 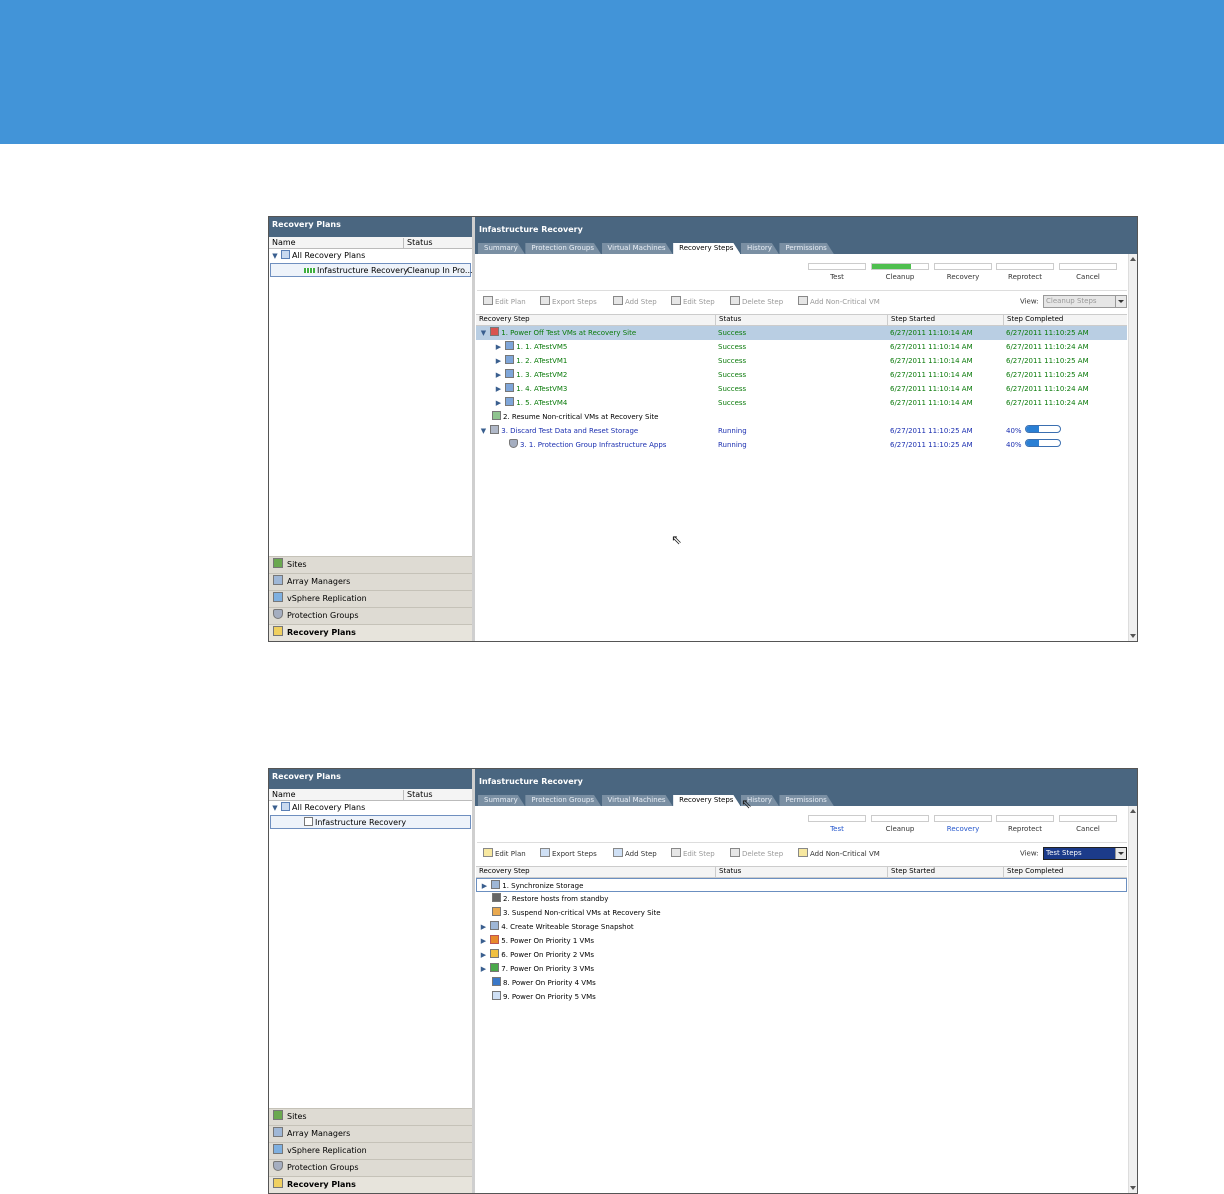 What do you see at coordinates (370, 243) in the screenshot?
I see `tree-columns: Name Status` at bounding box center [370, 243].